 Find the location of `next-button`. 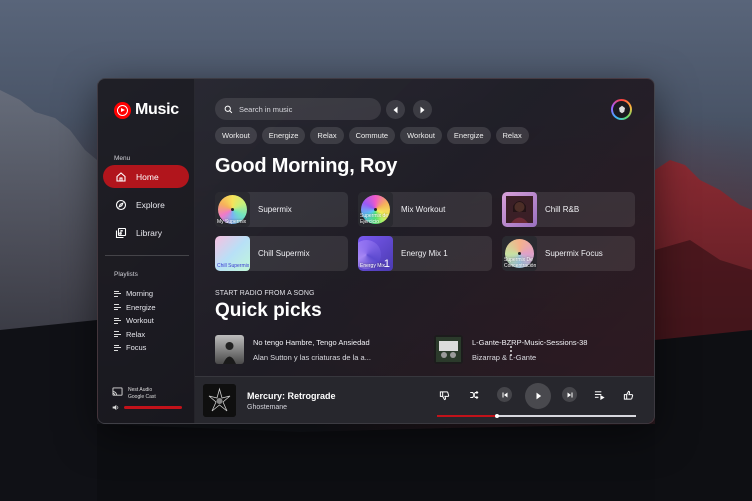

next-button is located at coordinates (569, 394).